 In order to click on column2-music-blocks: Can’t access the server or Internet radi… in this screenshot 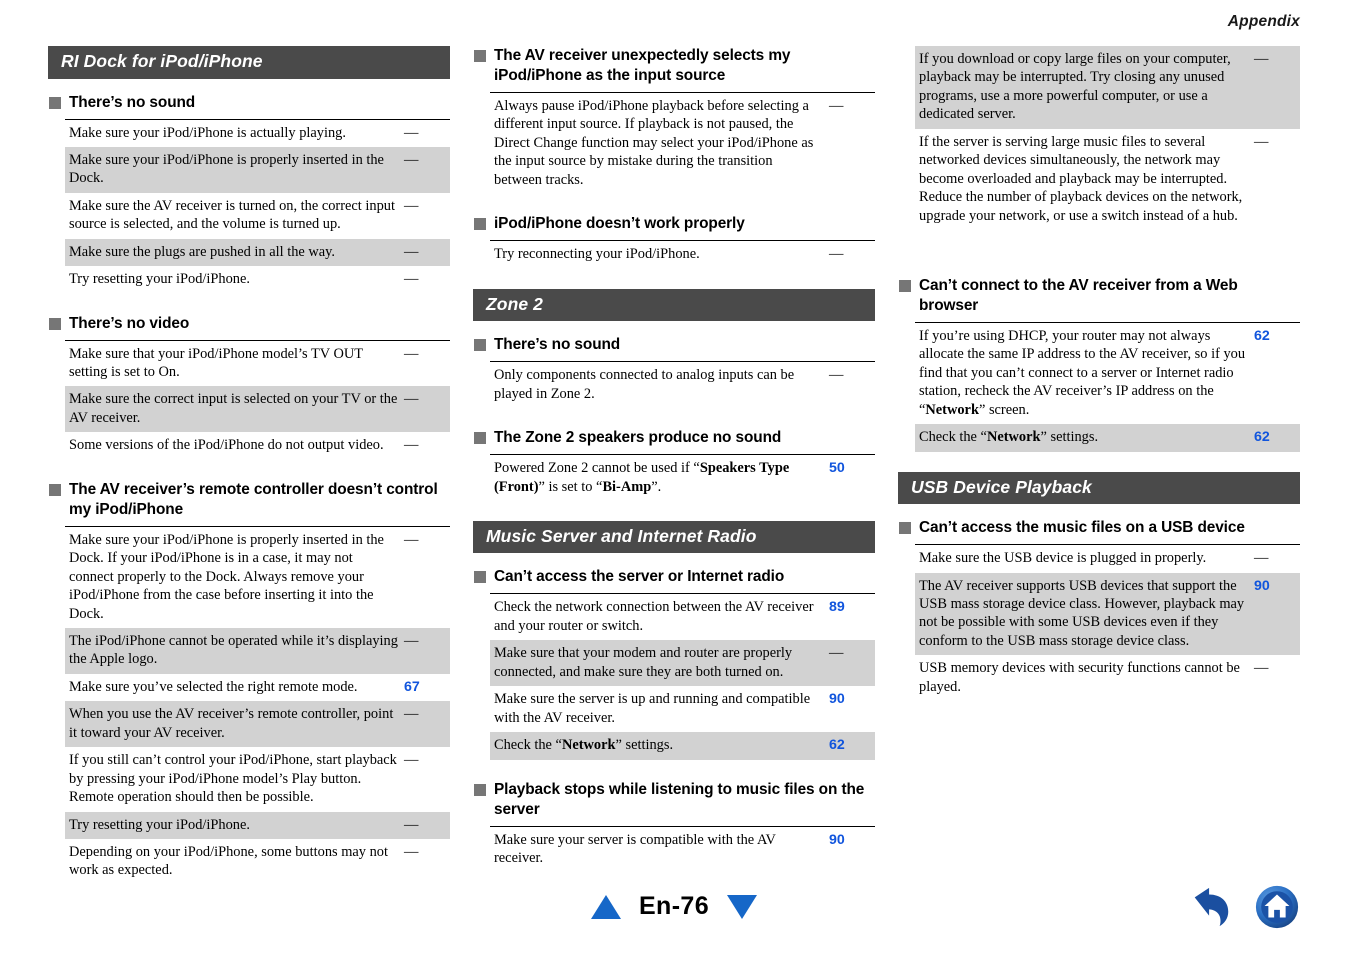, I will do `click(674, 719)`.